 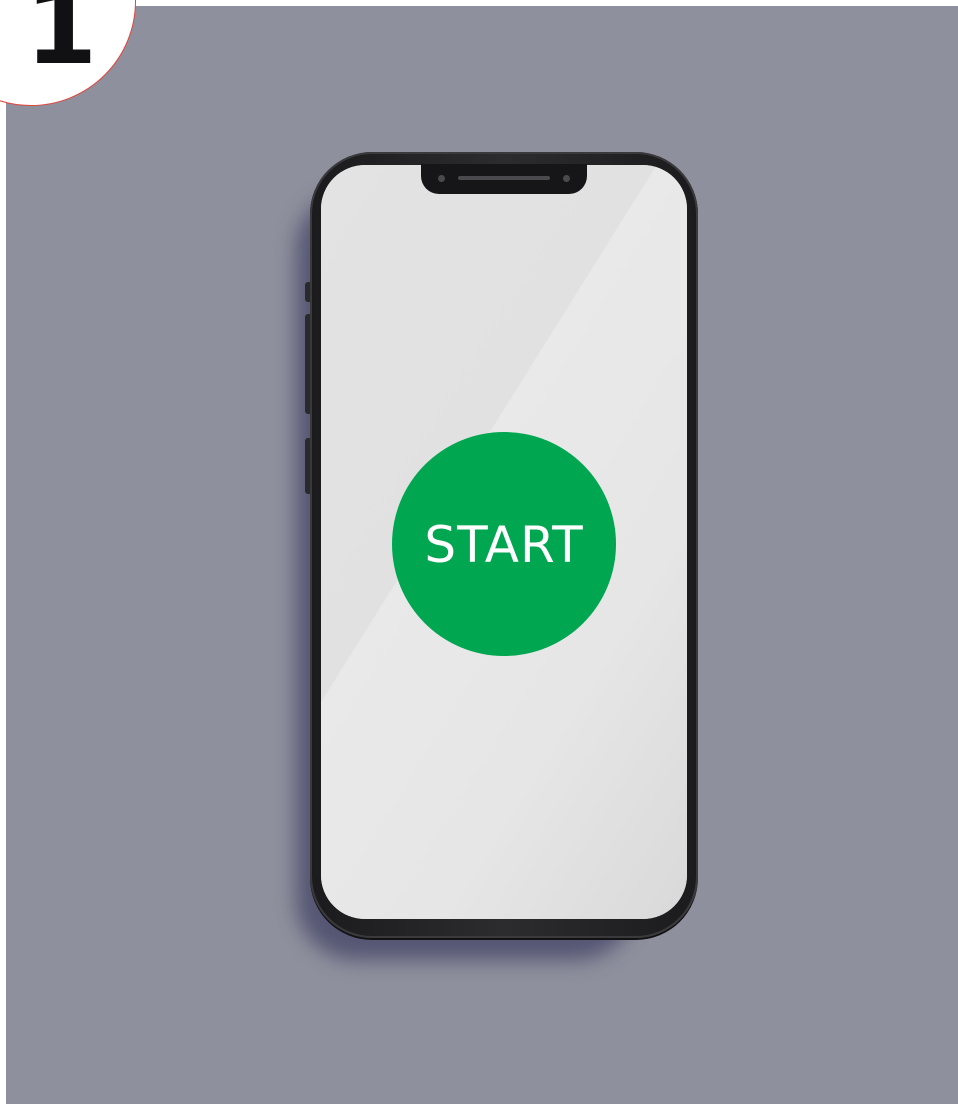 I want to click on front-camera-icon, so click(x=566, y=178).